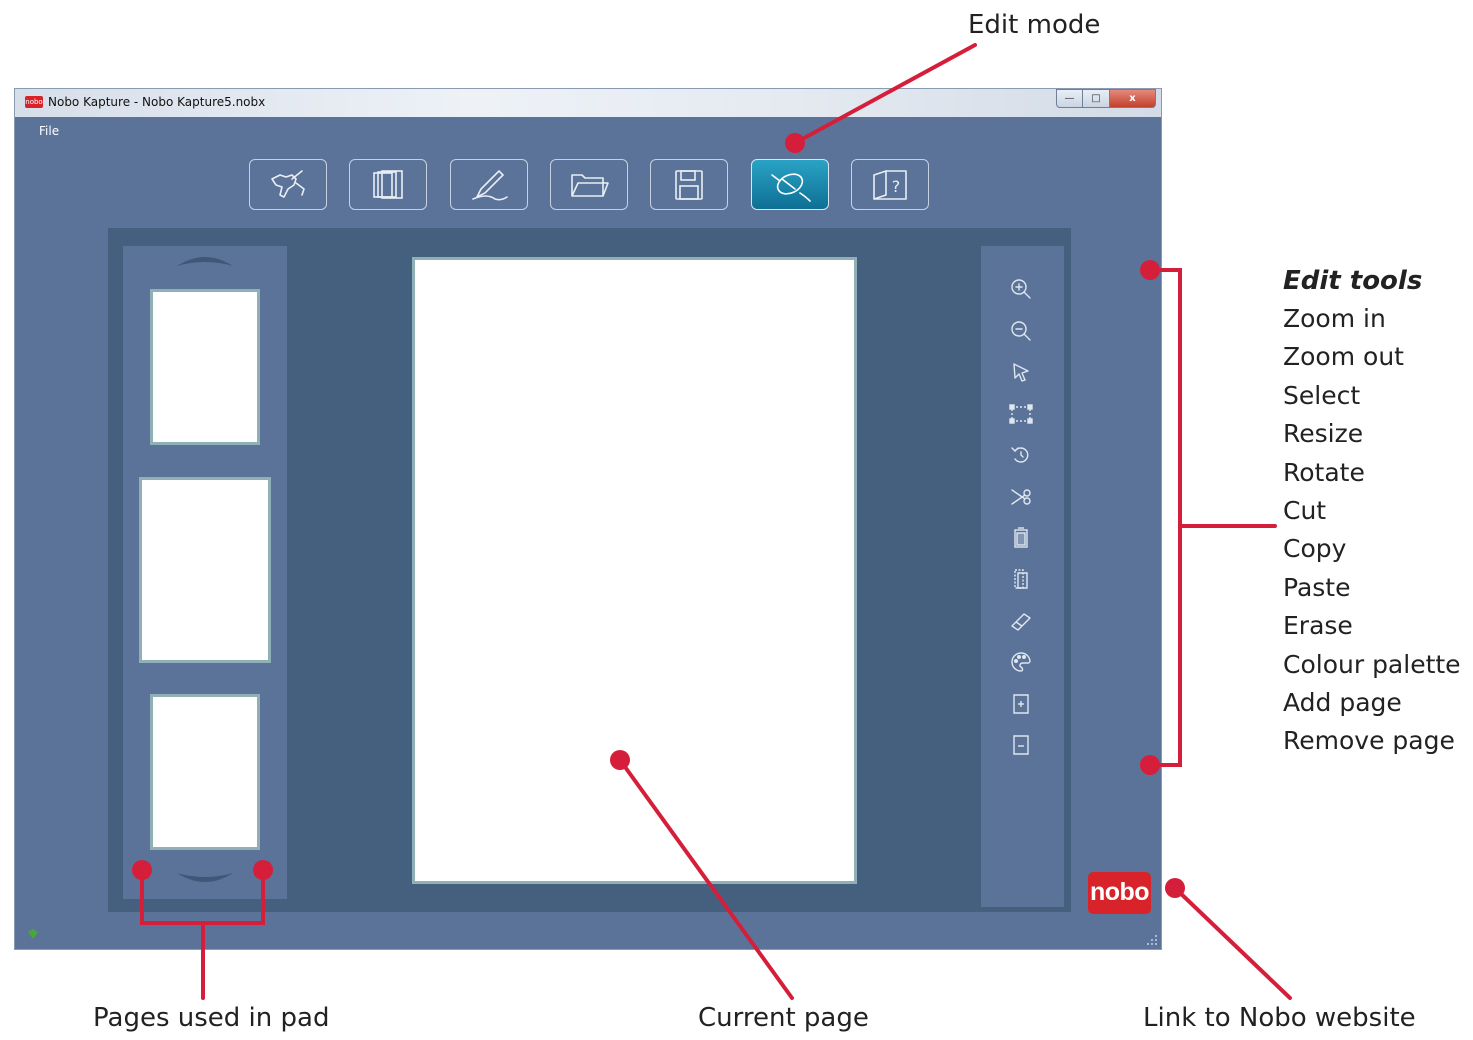  I want to click on capture-button, so click(288, 184).